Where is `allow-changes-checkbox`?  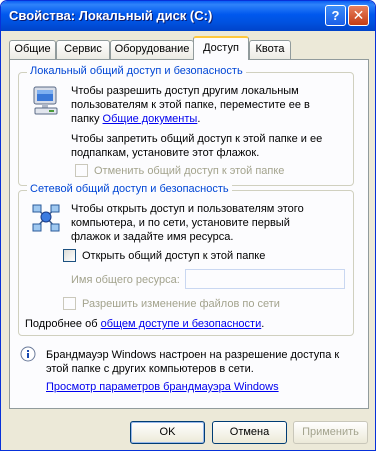
allow-changes-checkbox is located at coordinates (69, 303).